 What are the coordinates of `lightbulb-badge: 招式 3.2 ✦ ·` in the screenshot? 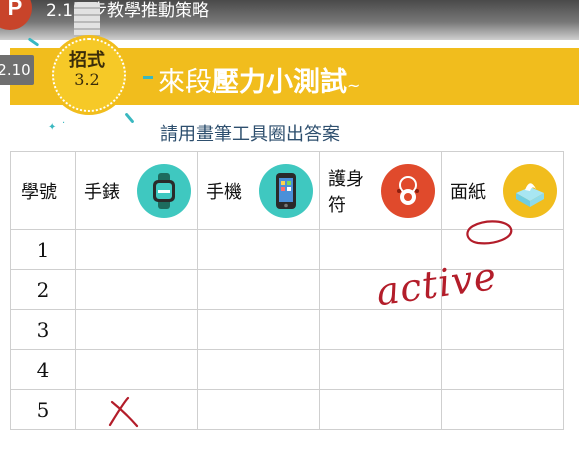 It's located at (88, 67).